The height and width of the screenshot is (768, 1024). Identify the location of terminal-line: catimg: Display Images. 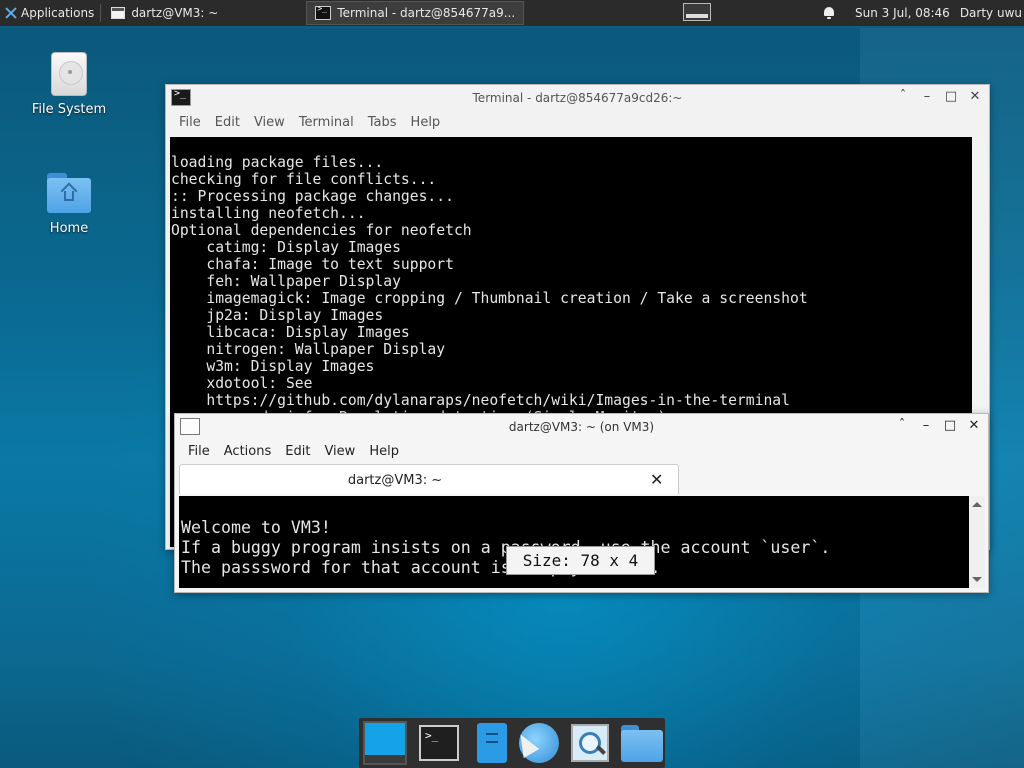
(286, 247).